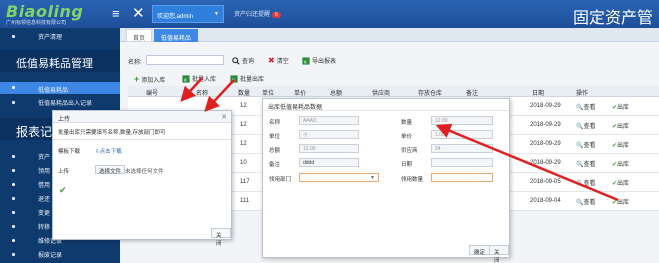 The width and height of the screenshot is (659, 263). I want to click on col-header-warehouse: 存放仓库, so click(430, 92).